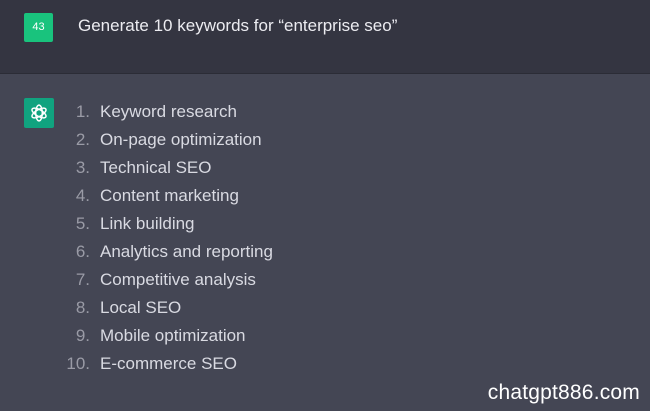 The image size is (650, 411). I want to click on list-item-text: Technical SEO, so click(156, 167).